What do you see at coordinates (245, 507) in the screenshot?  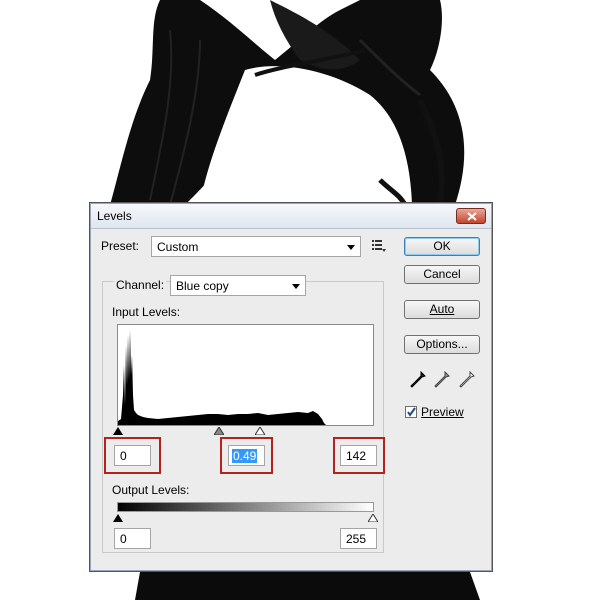 I see `output-gradient-bar` at bounding box center [245, 507].